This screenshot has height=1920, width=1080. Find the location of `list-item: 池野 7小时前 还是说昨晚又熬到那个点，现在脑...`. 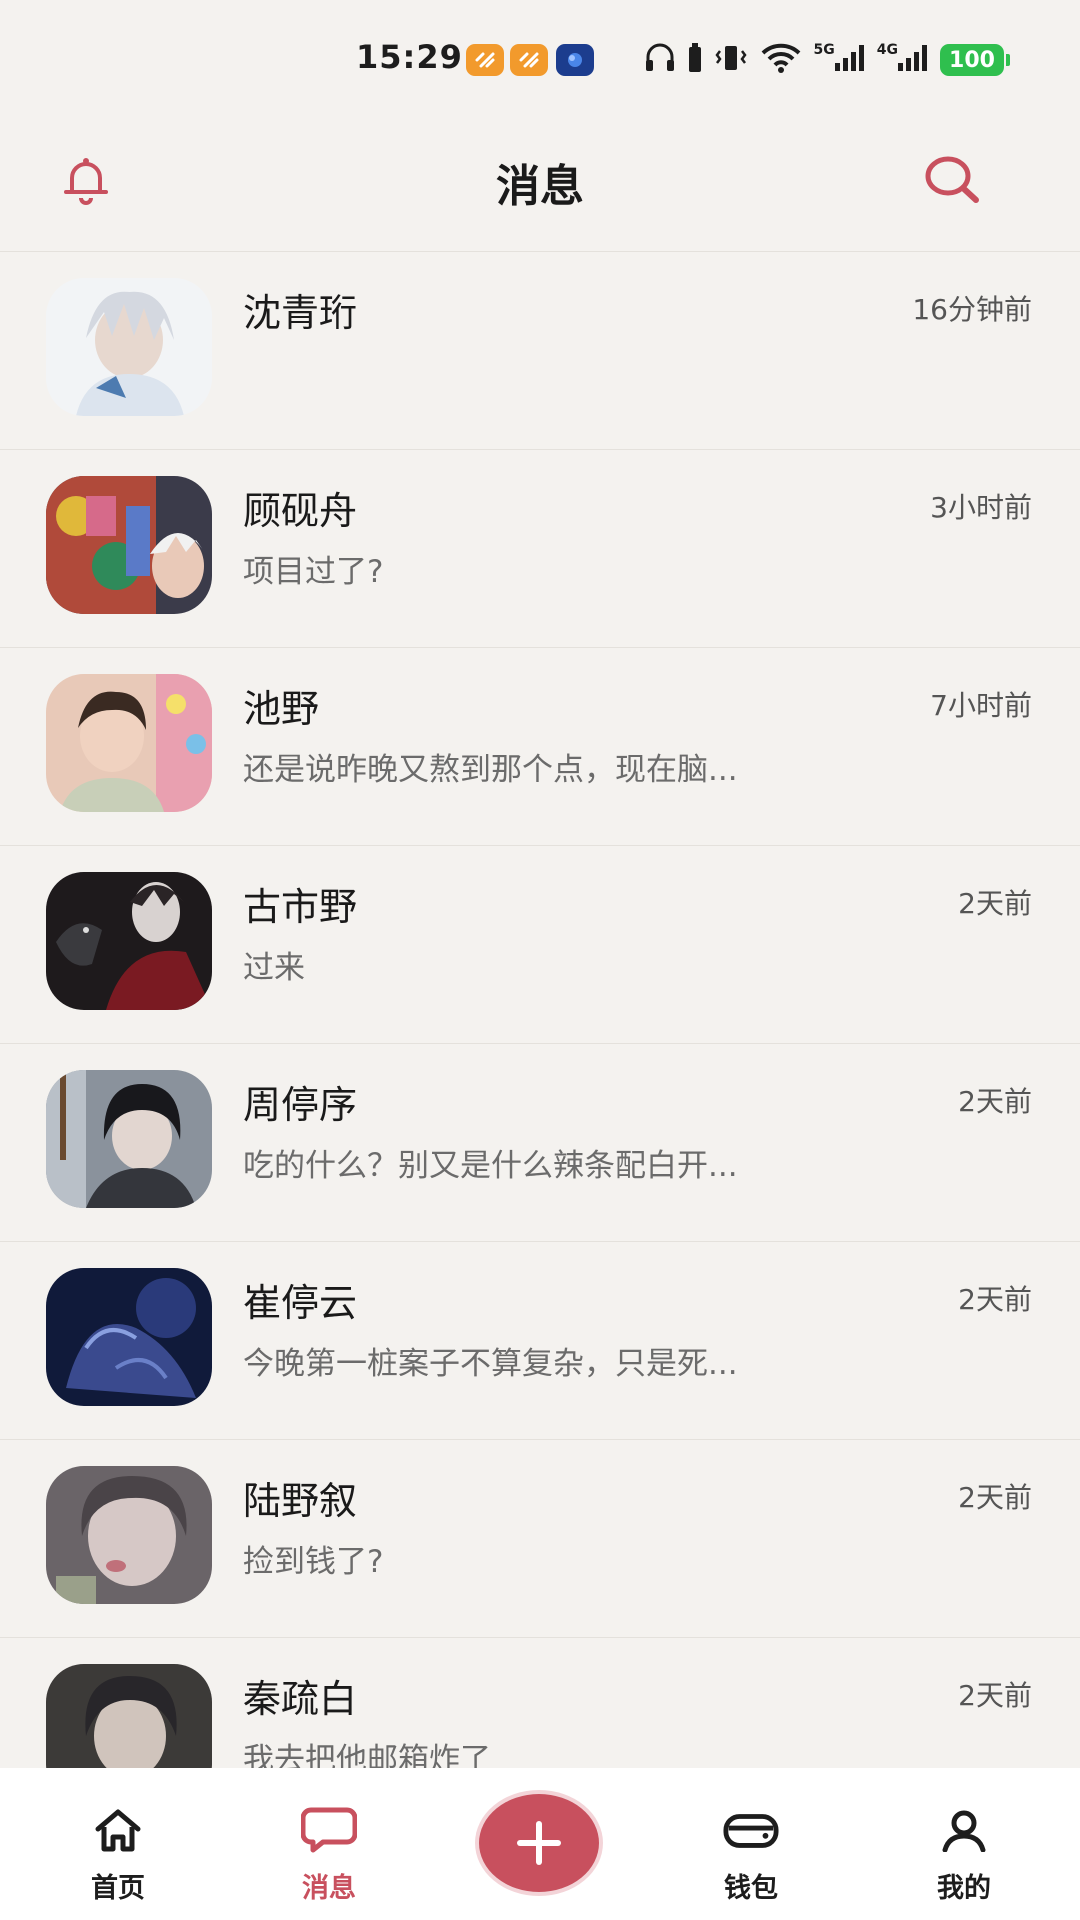

list-item: 池野 7小时前 还是说昨晚又熬到那个点，现在脑... is located at coordinates (540, 747).